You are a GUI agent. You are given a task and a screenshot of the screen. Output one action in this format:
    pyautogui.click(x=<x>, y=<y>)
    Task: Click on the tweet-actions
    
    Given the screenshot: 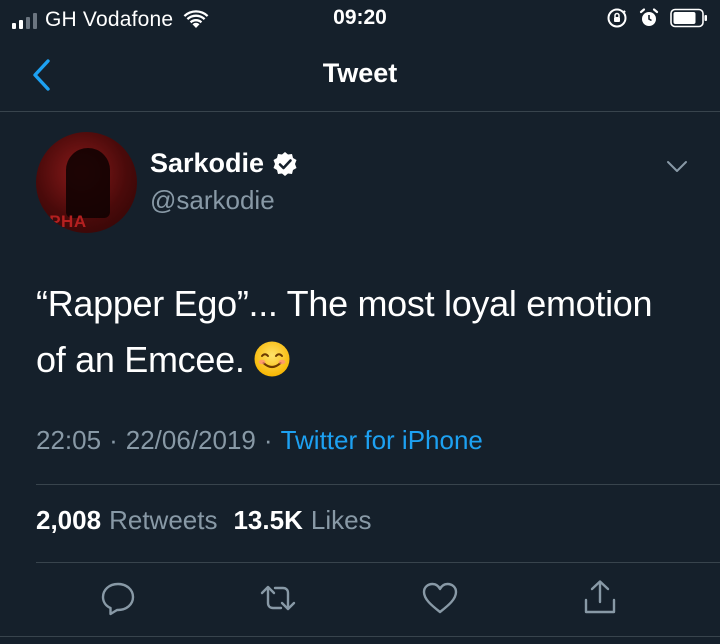 What is the action you would take?
    pyautogui.click(x=360, y=600)
    